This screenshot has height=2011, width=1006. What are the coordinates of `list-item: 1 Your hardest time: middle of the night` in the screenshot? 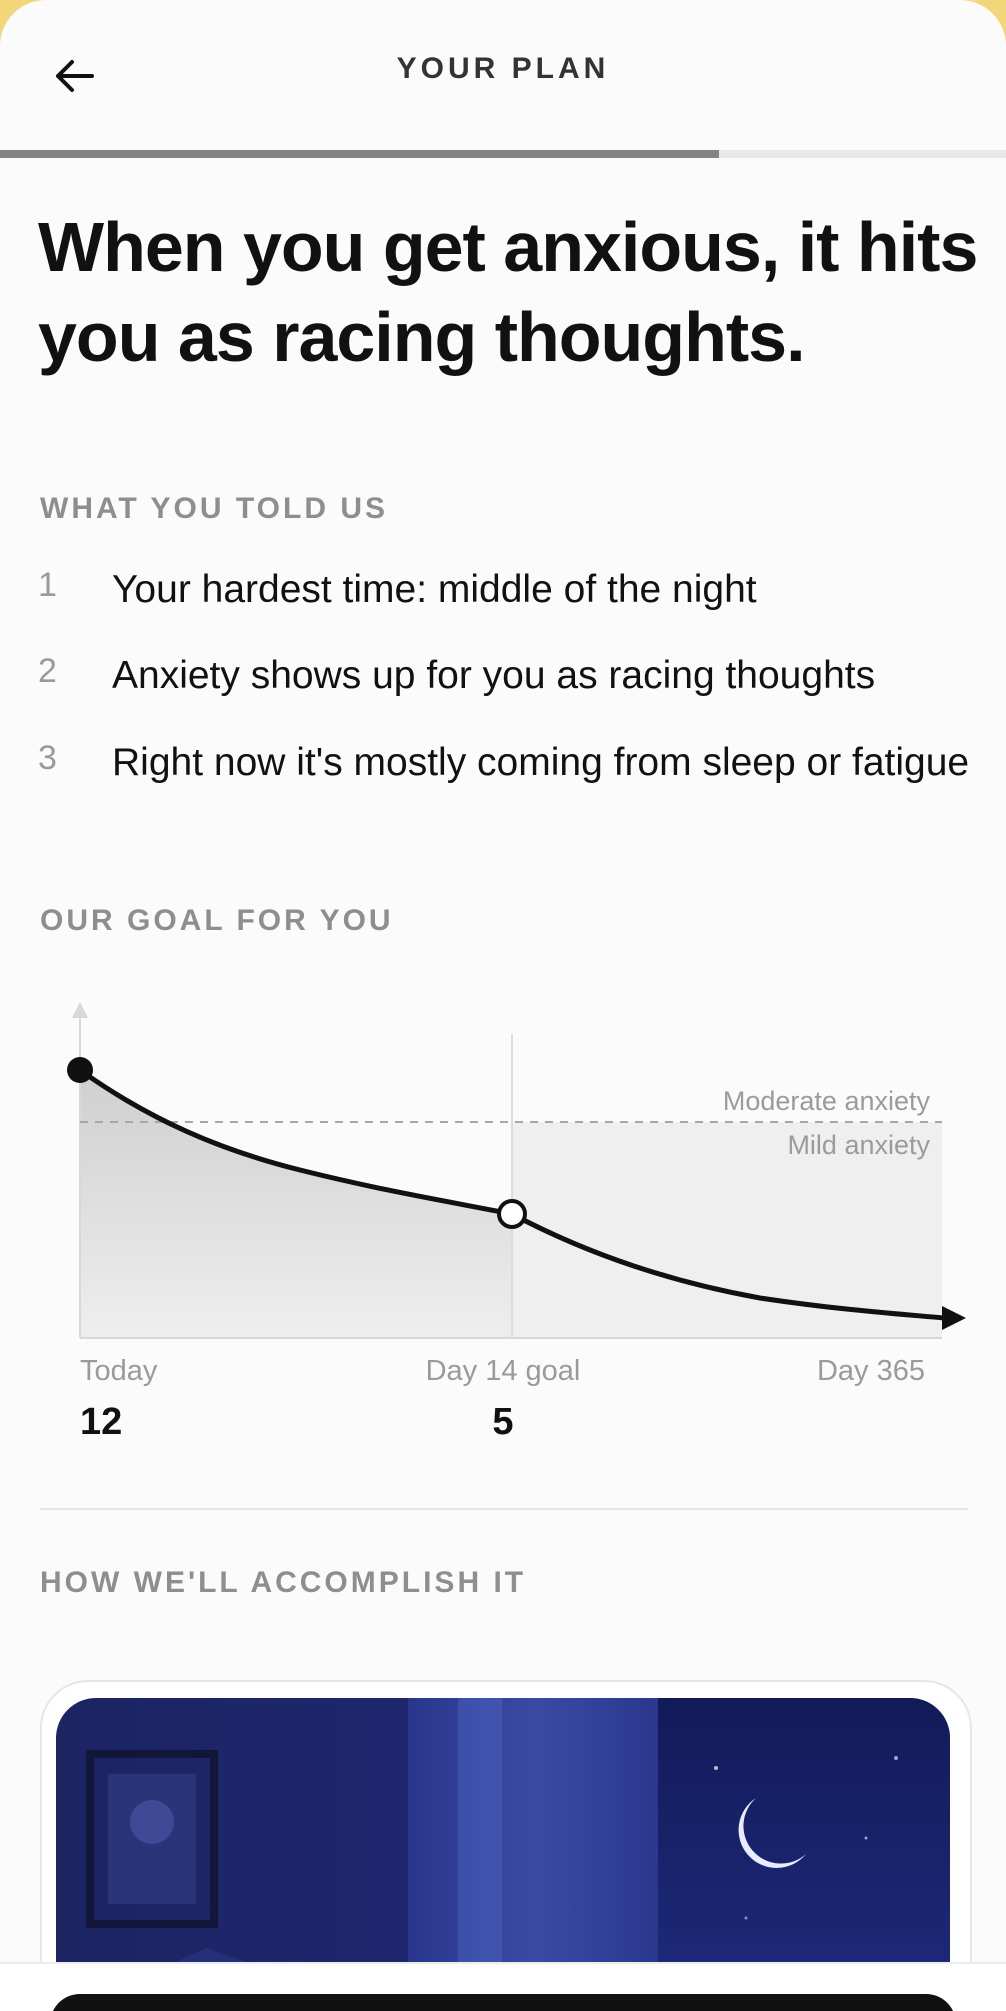 It's located at (508, 590).